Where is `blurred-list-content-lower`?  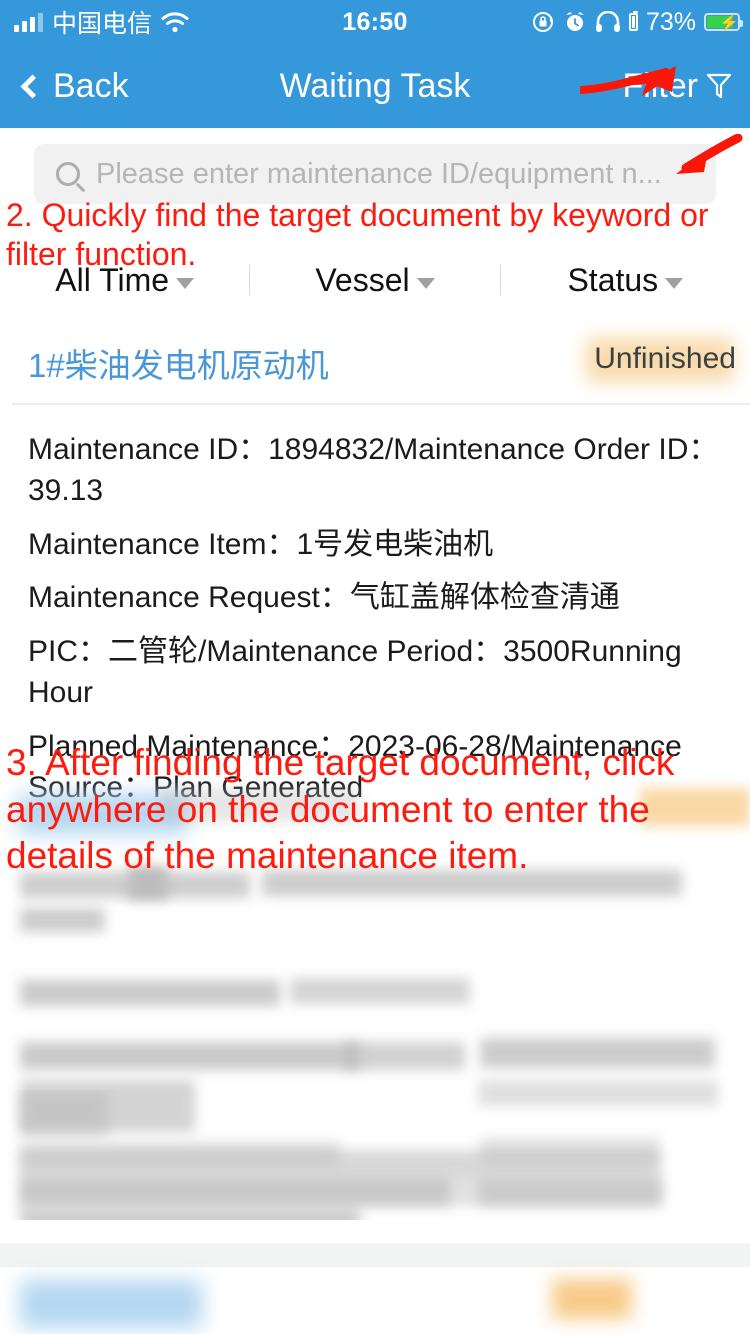 blurred-list-content-lower is located at coordinates (375, 1155).